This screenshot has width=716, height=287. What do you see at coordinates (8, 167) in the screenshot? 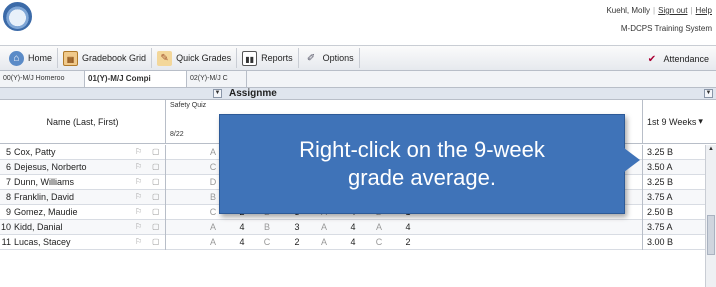
I see `row-number: 6` at bounding box center [8, 167].